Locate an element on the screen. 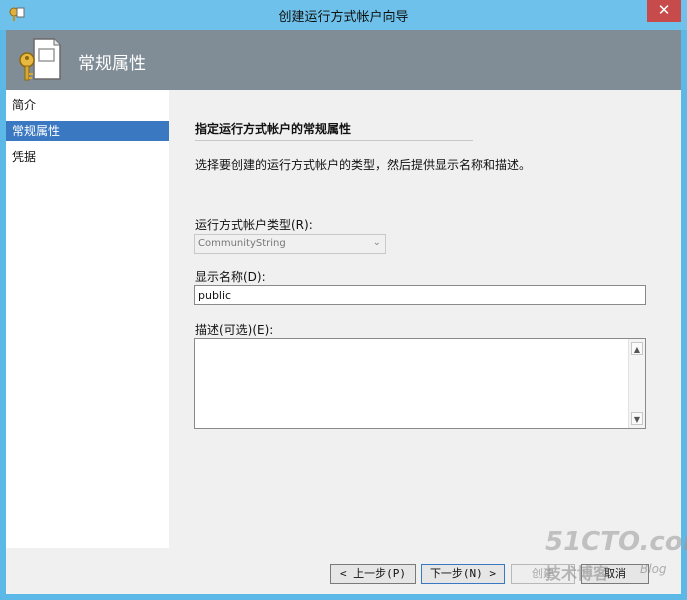 This screenshot has width=687, height=600. title-bar: 创建运行方式帐户向导 ✕ is located at coordinates (343, 15).